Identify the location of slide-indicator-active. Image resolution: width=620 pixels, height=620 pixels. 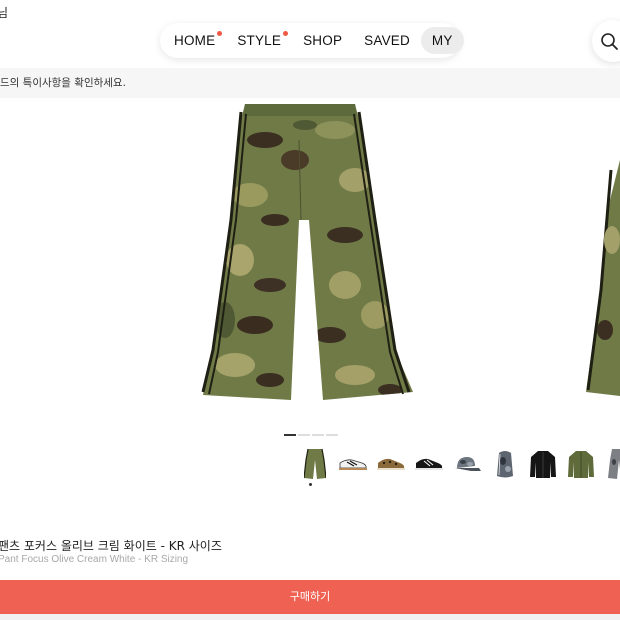
(290, 435).